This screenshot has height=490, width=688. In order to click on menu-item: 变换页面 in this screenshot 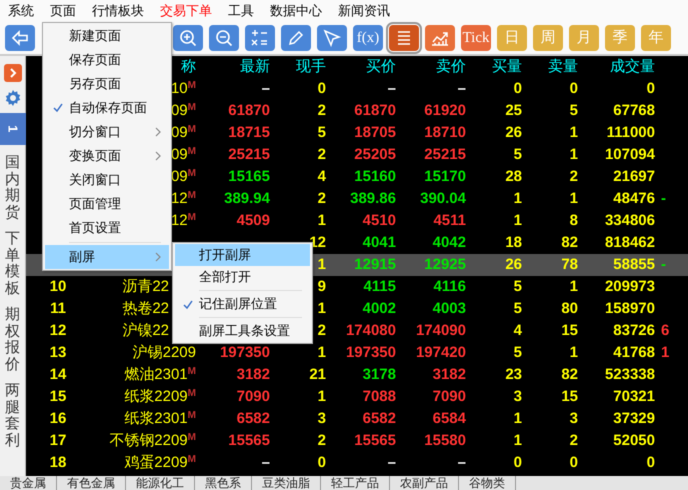, I will do `click(107, 156)`.